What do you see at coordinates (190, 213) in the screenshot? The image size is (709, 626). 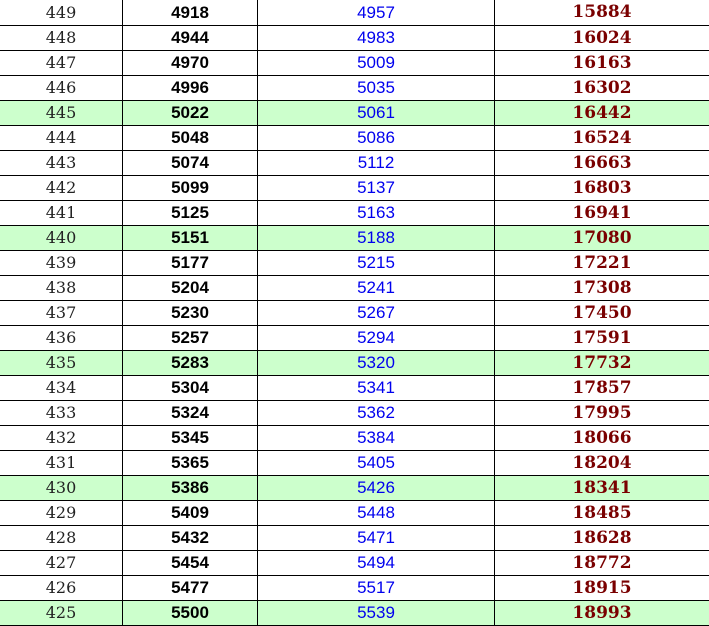 I see `count-cell: 5125` at bounding box center [190, 213].